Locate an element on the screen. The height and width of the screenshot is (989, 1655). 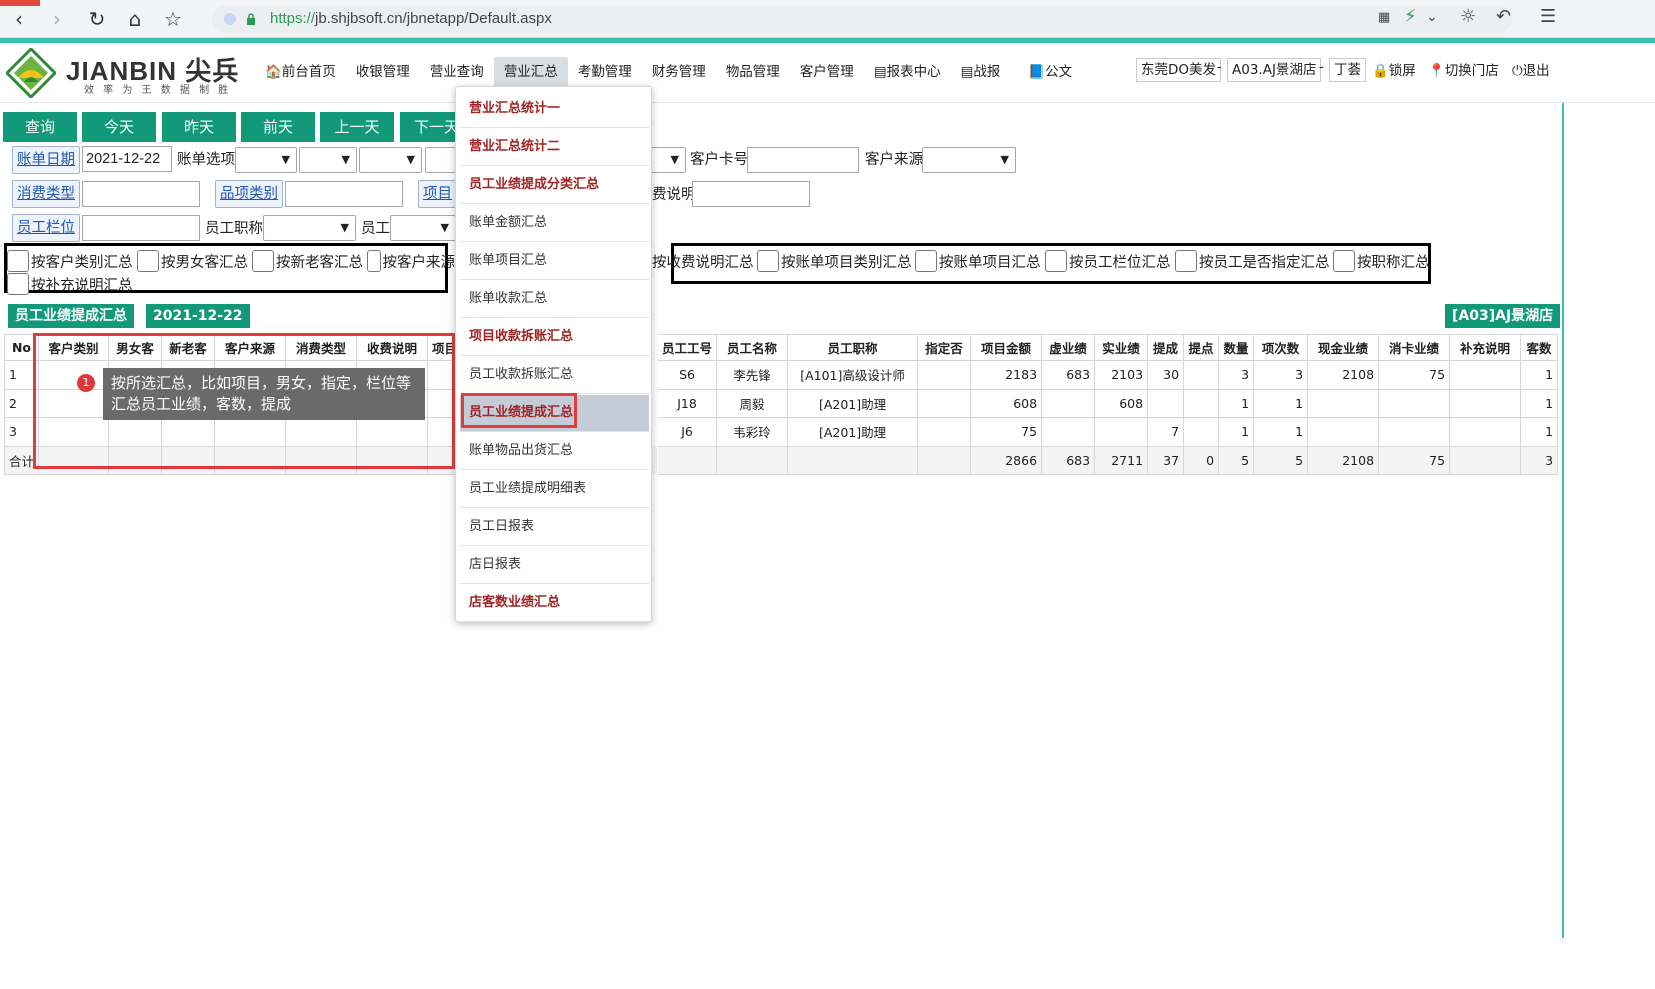
dropdown-item: 账单金额汇总 is located at coordinates (554, 223).